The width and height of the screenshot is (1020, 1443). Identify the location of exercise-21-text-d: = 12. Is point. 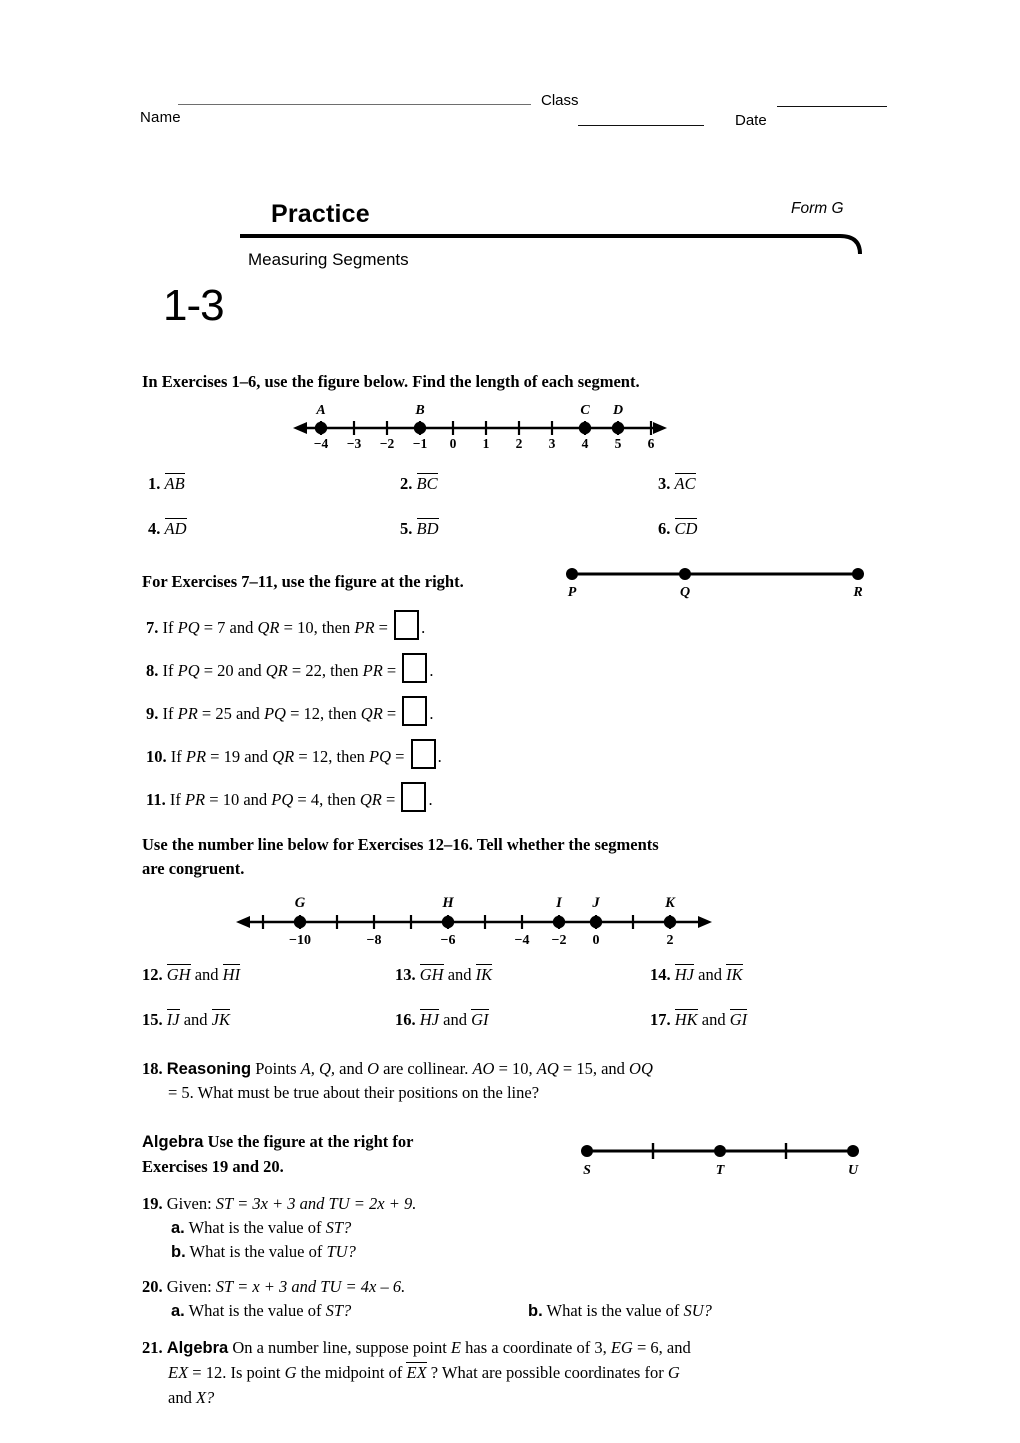
(236, 1372).